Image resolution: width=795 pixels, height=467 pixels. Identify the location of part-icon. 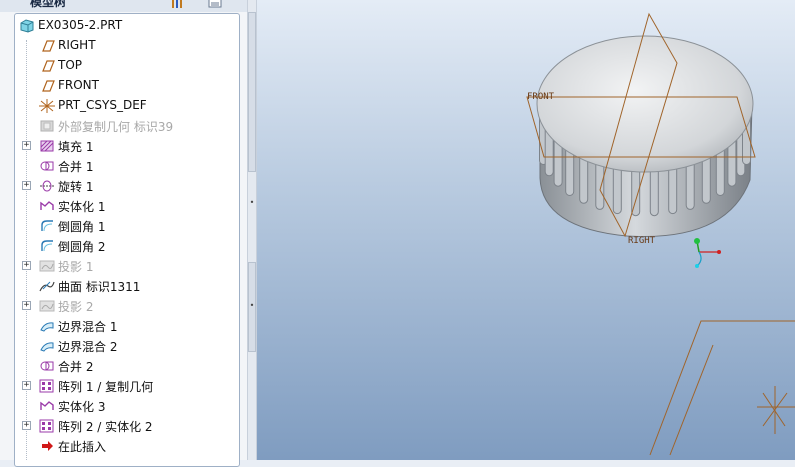
(27, 26).